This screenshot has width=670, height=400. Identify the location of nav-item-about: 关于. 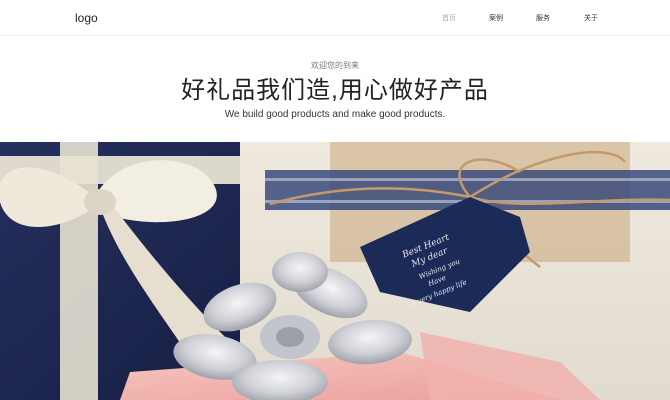
(591, 18).